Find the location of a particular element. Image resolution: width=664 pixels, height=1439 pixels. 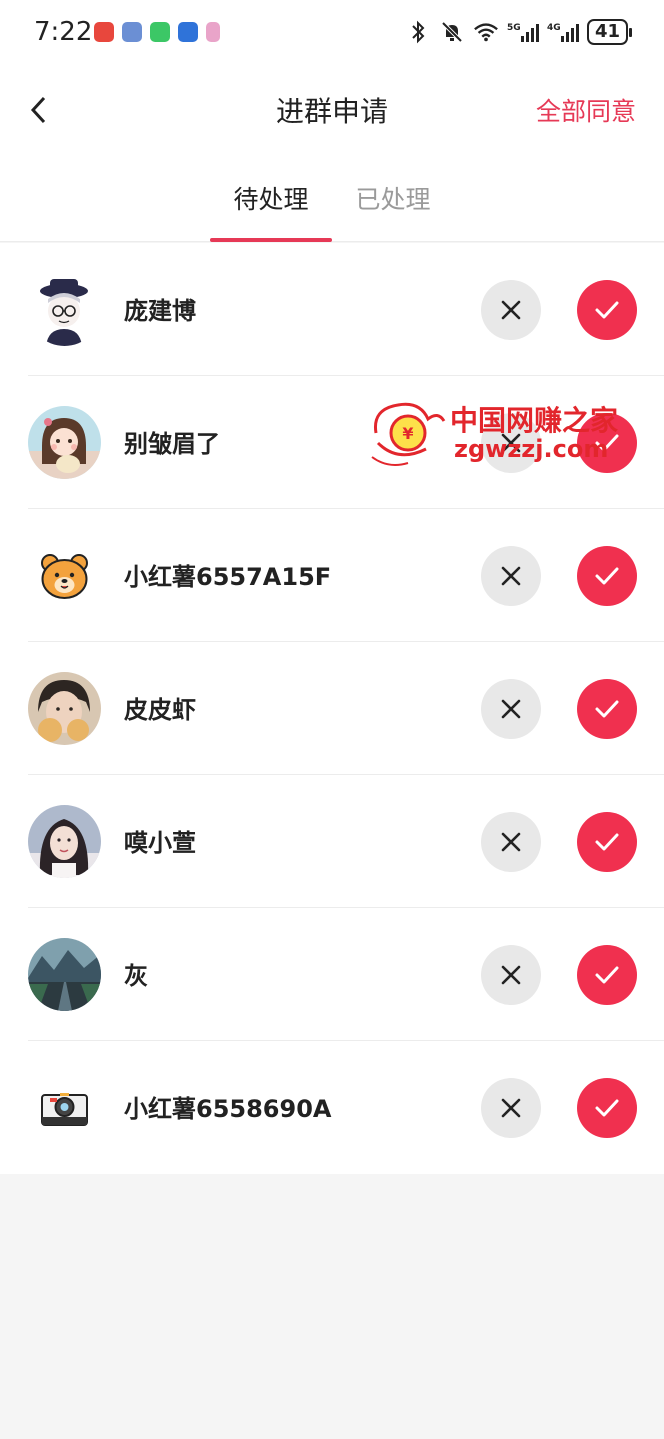

applicant-name: 小红薯6558690A is located at coordinates (228, 1109).